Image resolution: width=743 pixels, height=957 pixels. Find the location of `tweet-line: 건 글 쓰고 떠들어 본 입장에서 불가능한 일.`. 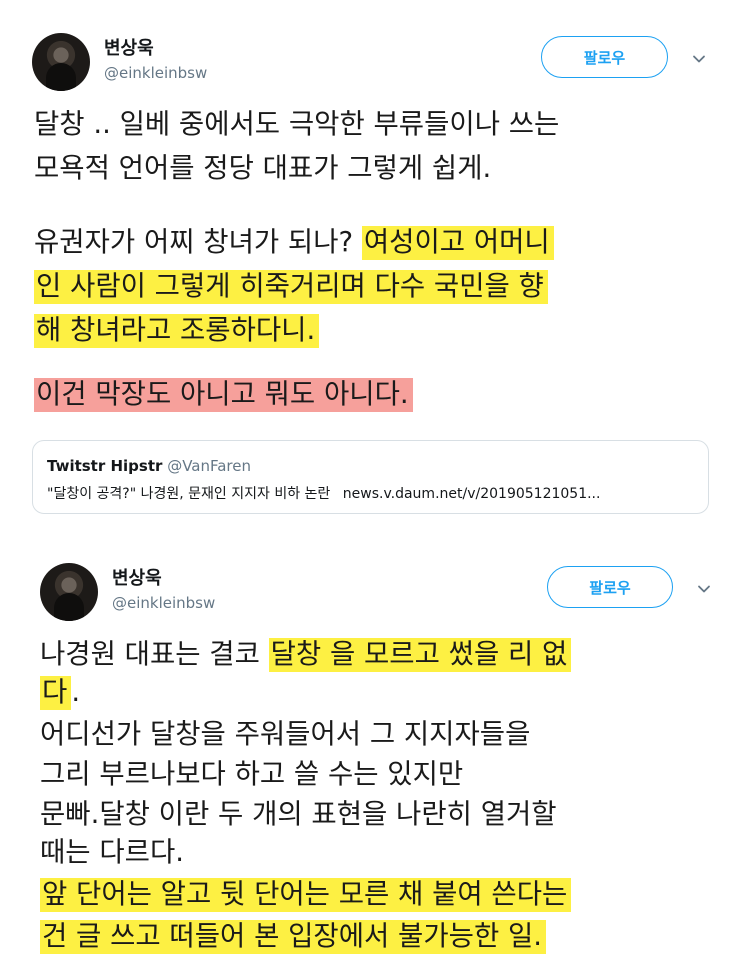

tweet-line: 건 글 쓰고 떠들어 본 입장에서 불가능한 일. is located at coordinates (293, 935).